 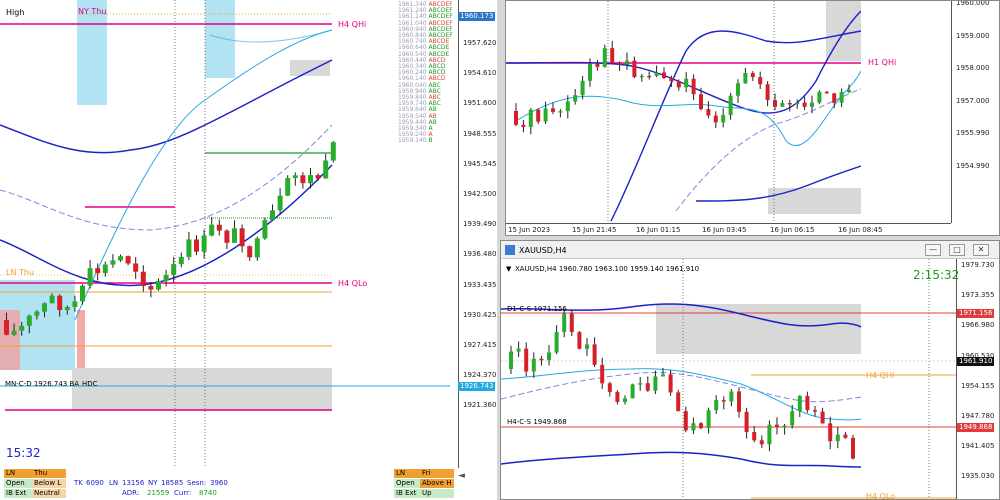 What do you see at coordinates (208, 493) in the screenshot?
I see `curr-value: 8740` at bounding box center [208, 493].